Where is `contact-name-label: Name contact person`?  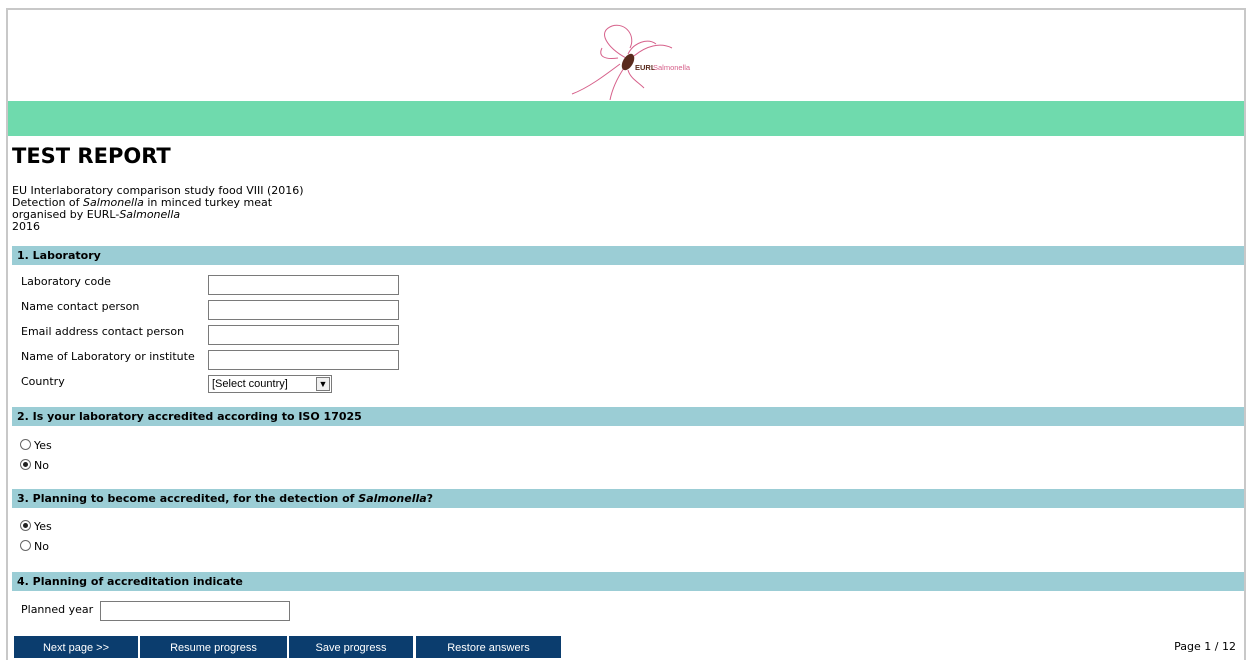 contact-name-label: Name contact person is located at coordinates (80, 306).